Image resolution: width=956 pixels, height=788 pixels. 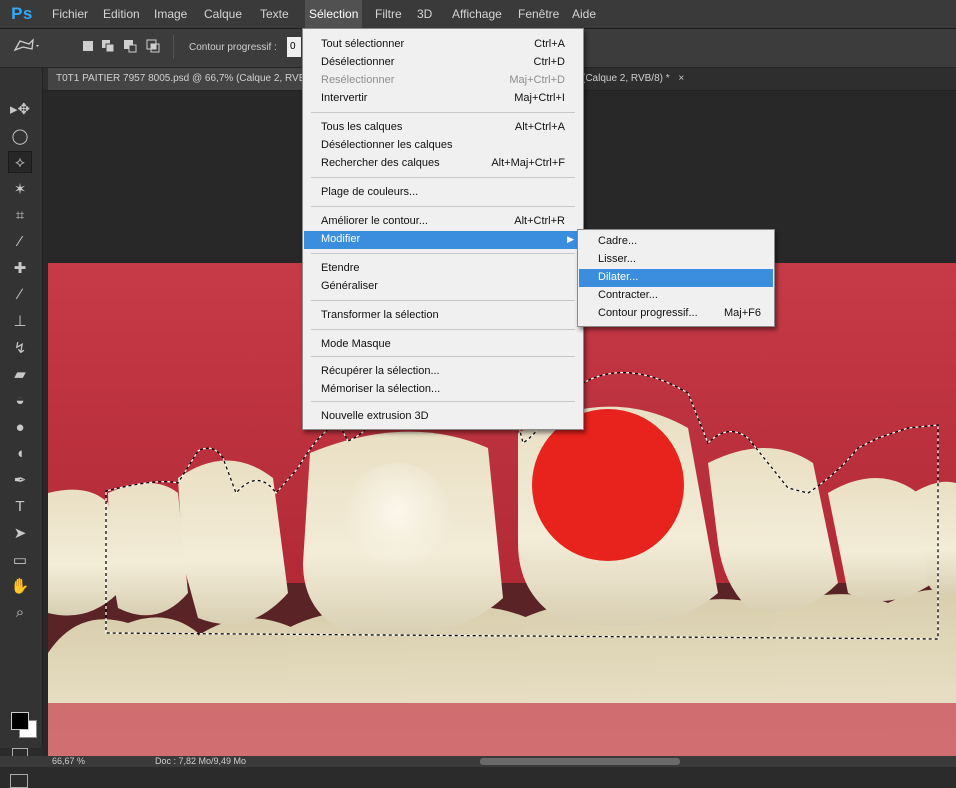 I want to click on history-brush-icon: ↯, so click(x=20, y=348).